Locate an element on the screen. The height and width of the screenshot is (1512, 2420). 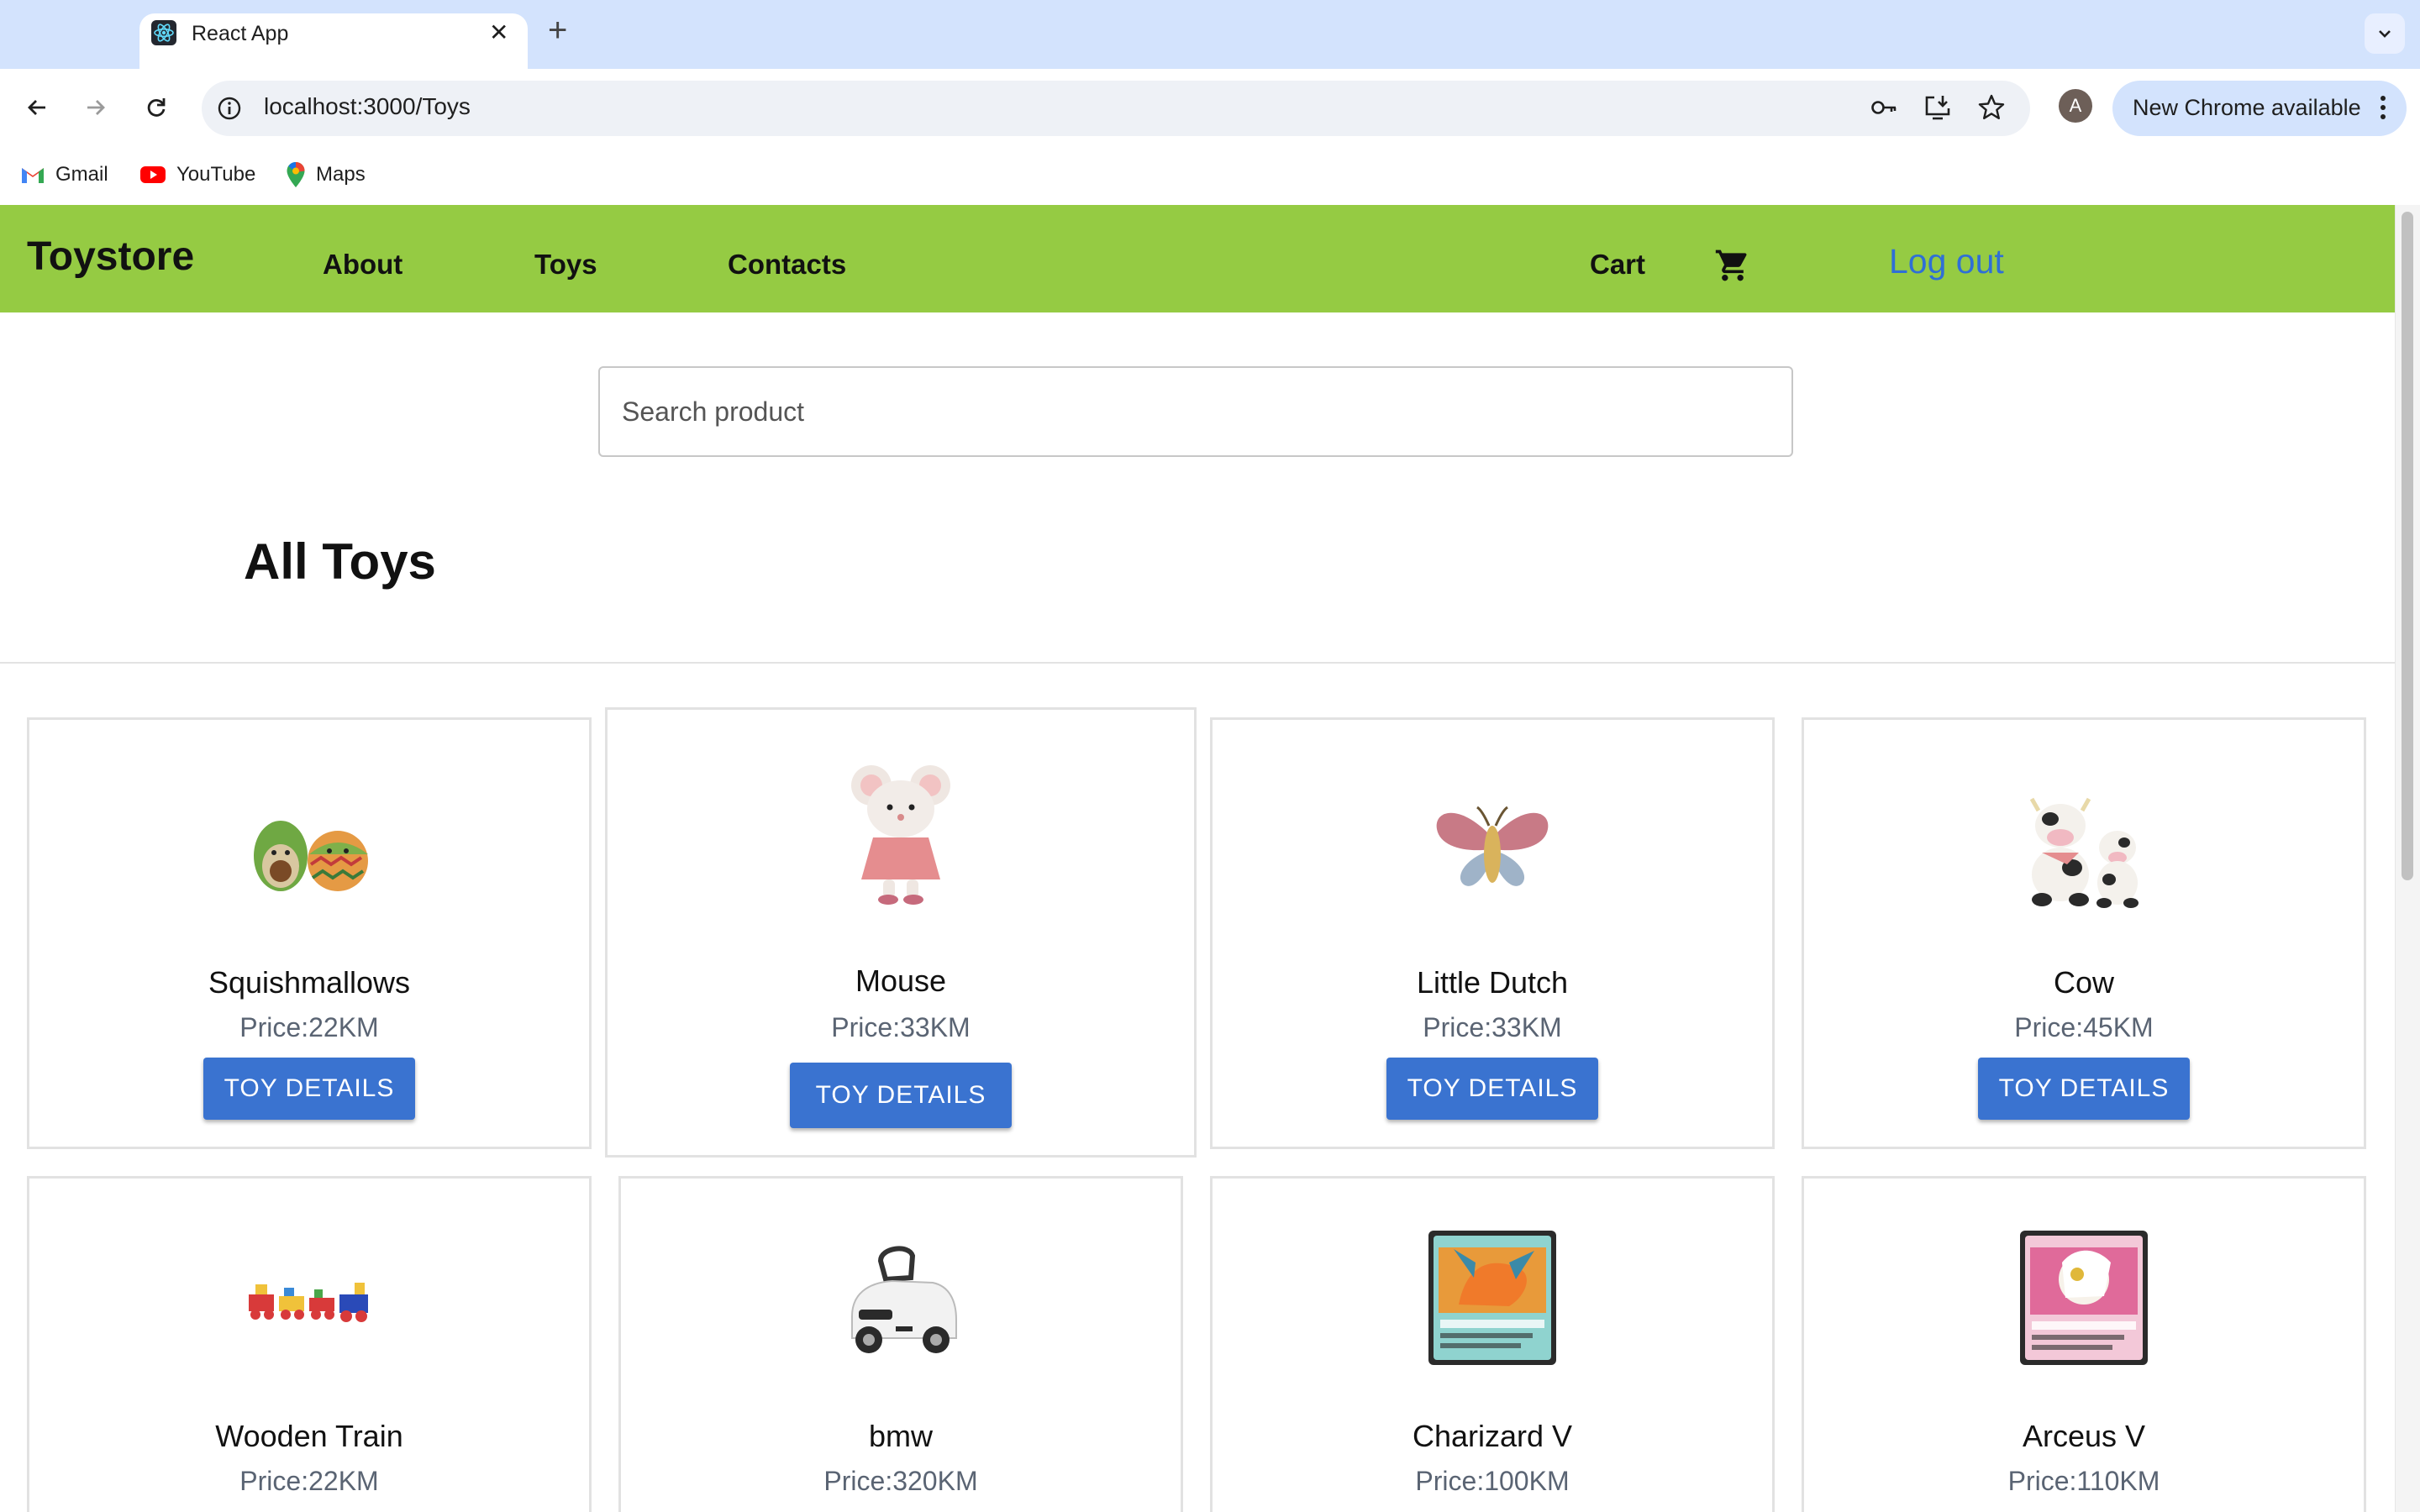
menu-kebab-icon is located at coordinates (2383, 107).